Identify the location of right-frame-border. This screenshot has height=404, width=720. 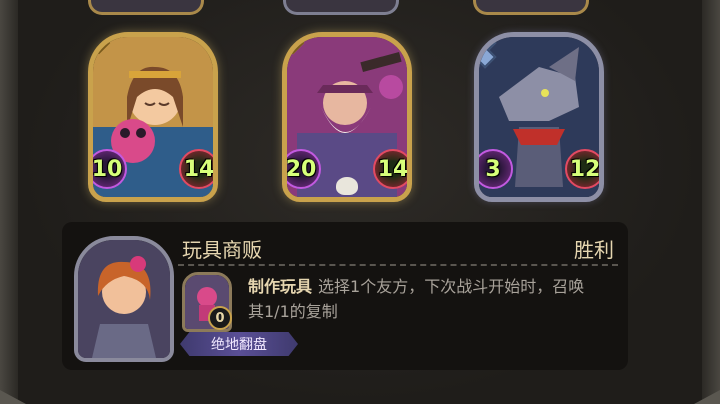
(710, 202).